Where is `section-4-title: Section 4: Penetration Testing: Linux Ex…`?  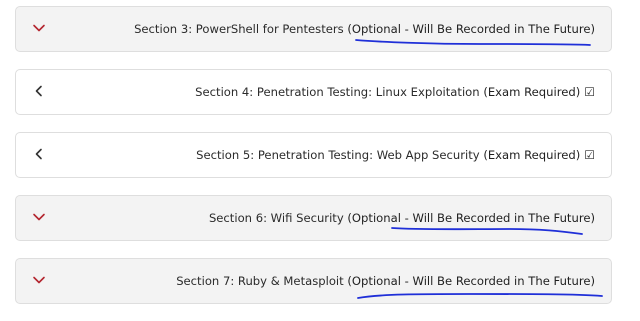
section-4-title: Section 4: Penetration Testing: Linux Ex… is located at coordinates (395, 92).